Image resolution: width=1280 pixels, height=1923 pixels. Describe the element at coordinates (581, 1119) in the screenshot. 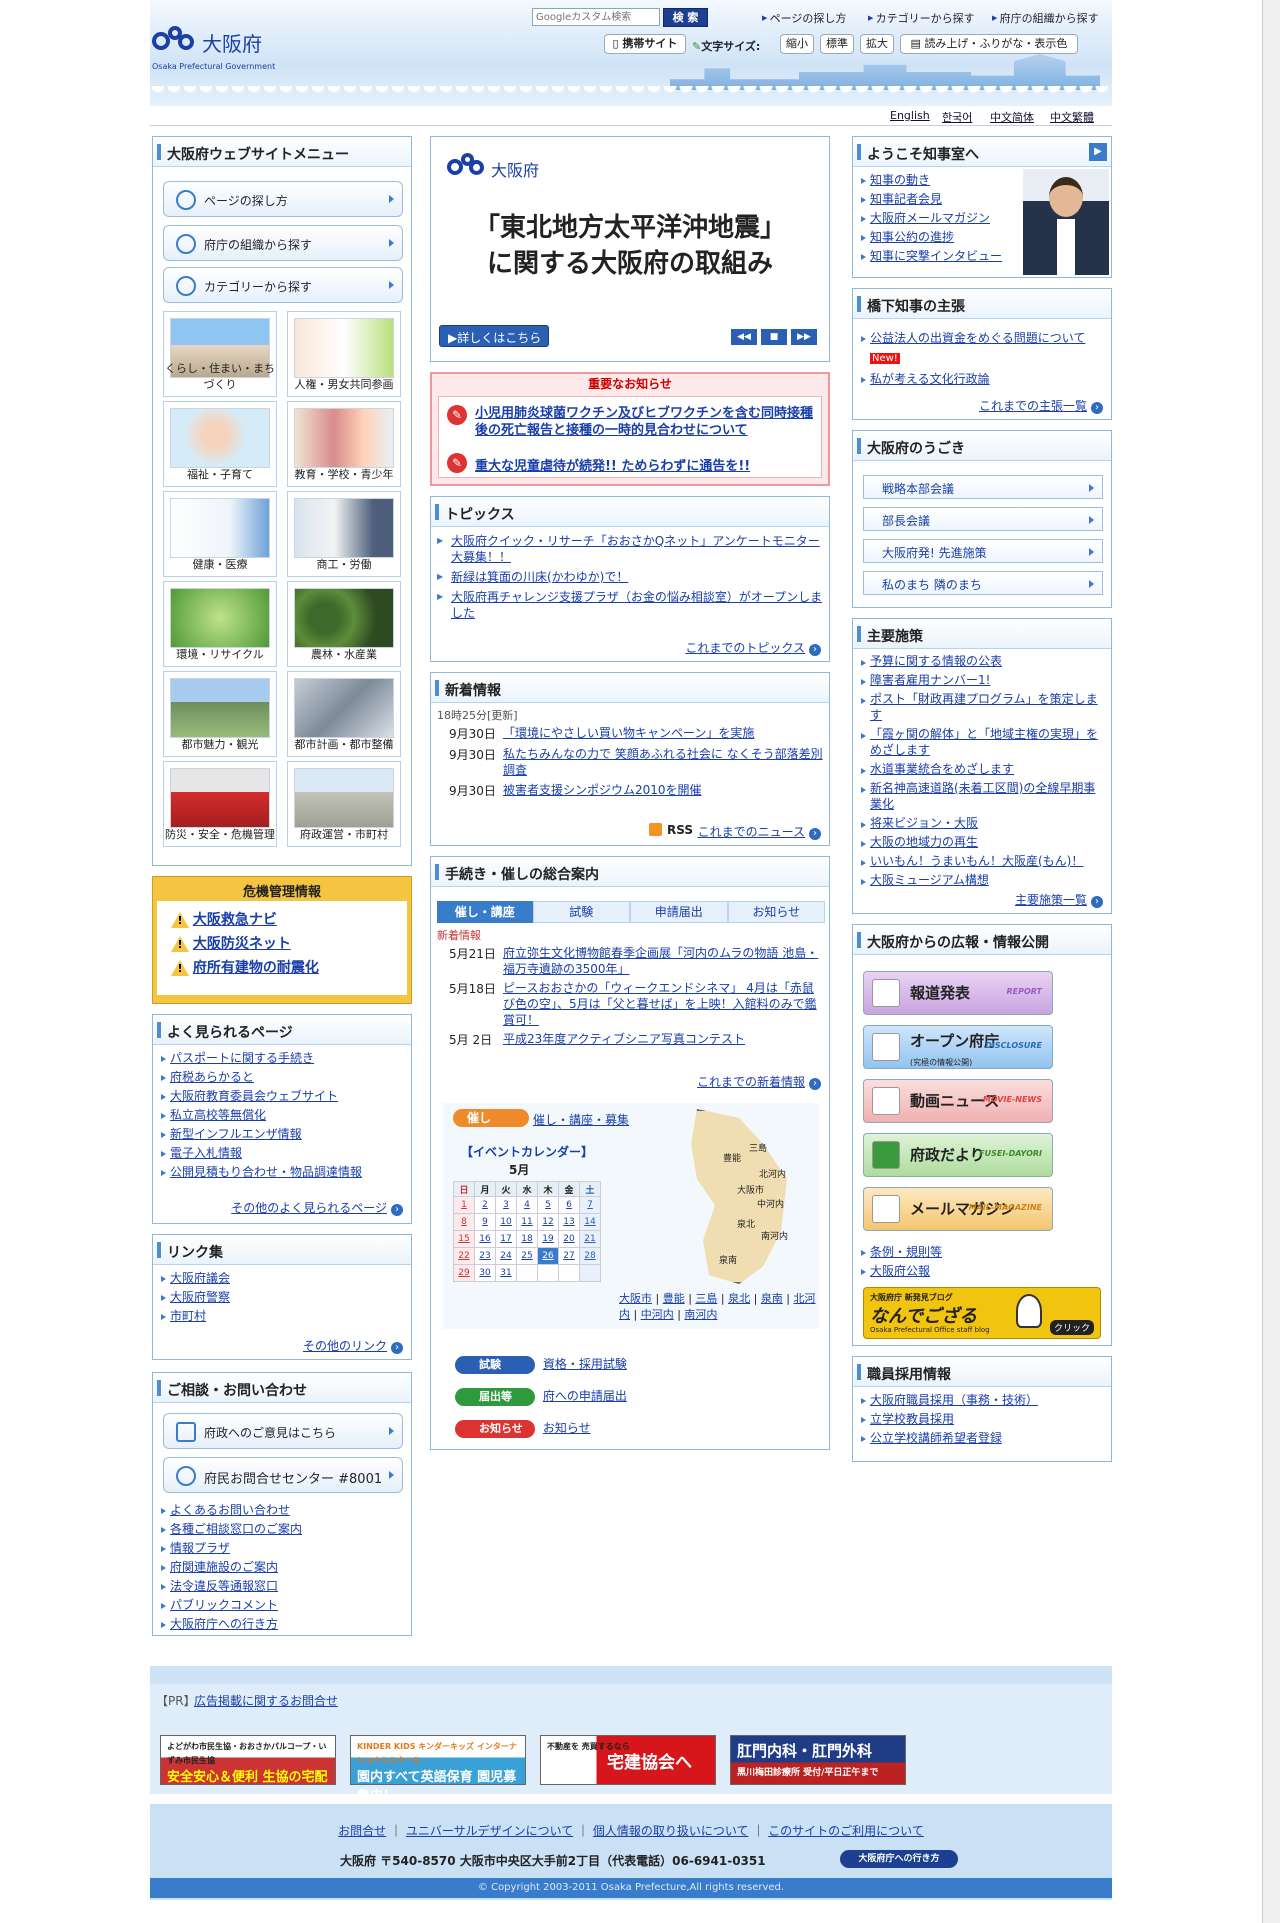

I see `event-link-main: 催し・講座・募集` at that location.